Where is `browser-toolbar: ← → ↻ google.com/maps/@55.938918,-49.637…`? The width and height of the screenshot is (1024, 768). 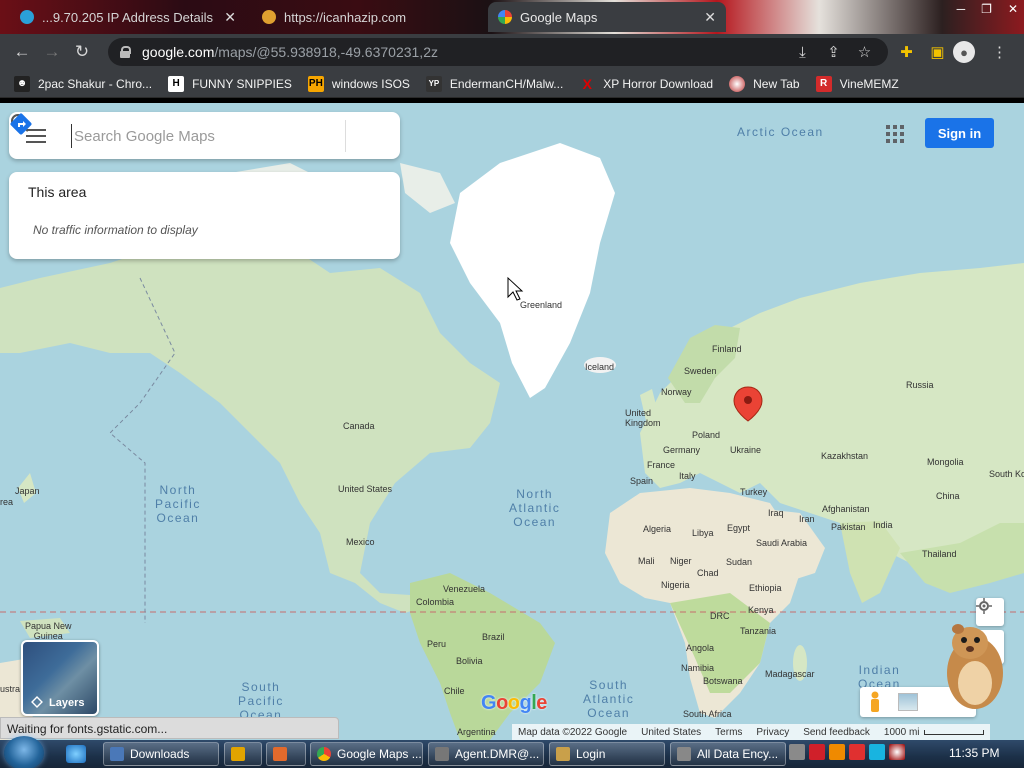 browser-toolbar: ← → ↻ google.com/maps/@55.938918,-49.637… is located at coordinates (512, 52).